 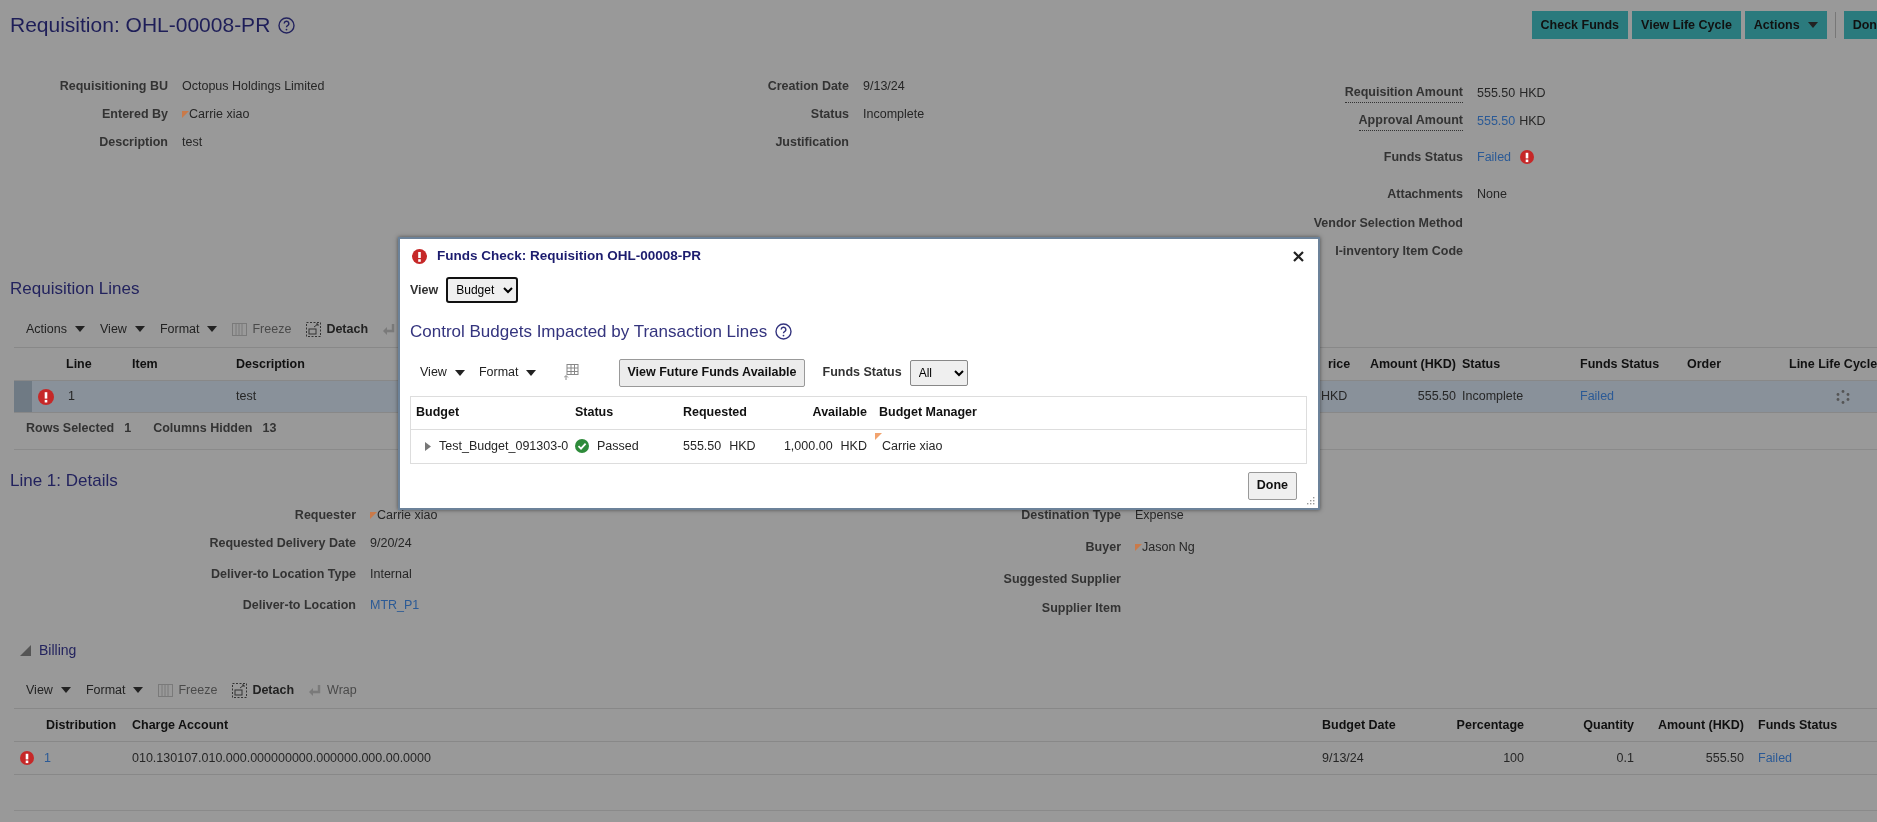 I want to click on resize-handle, so click(x=1311, y=501).